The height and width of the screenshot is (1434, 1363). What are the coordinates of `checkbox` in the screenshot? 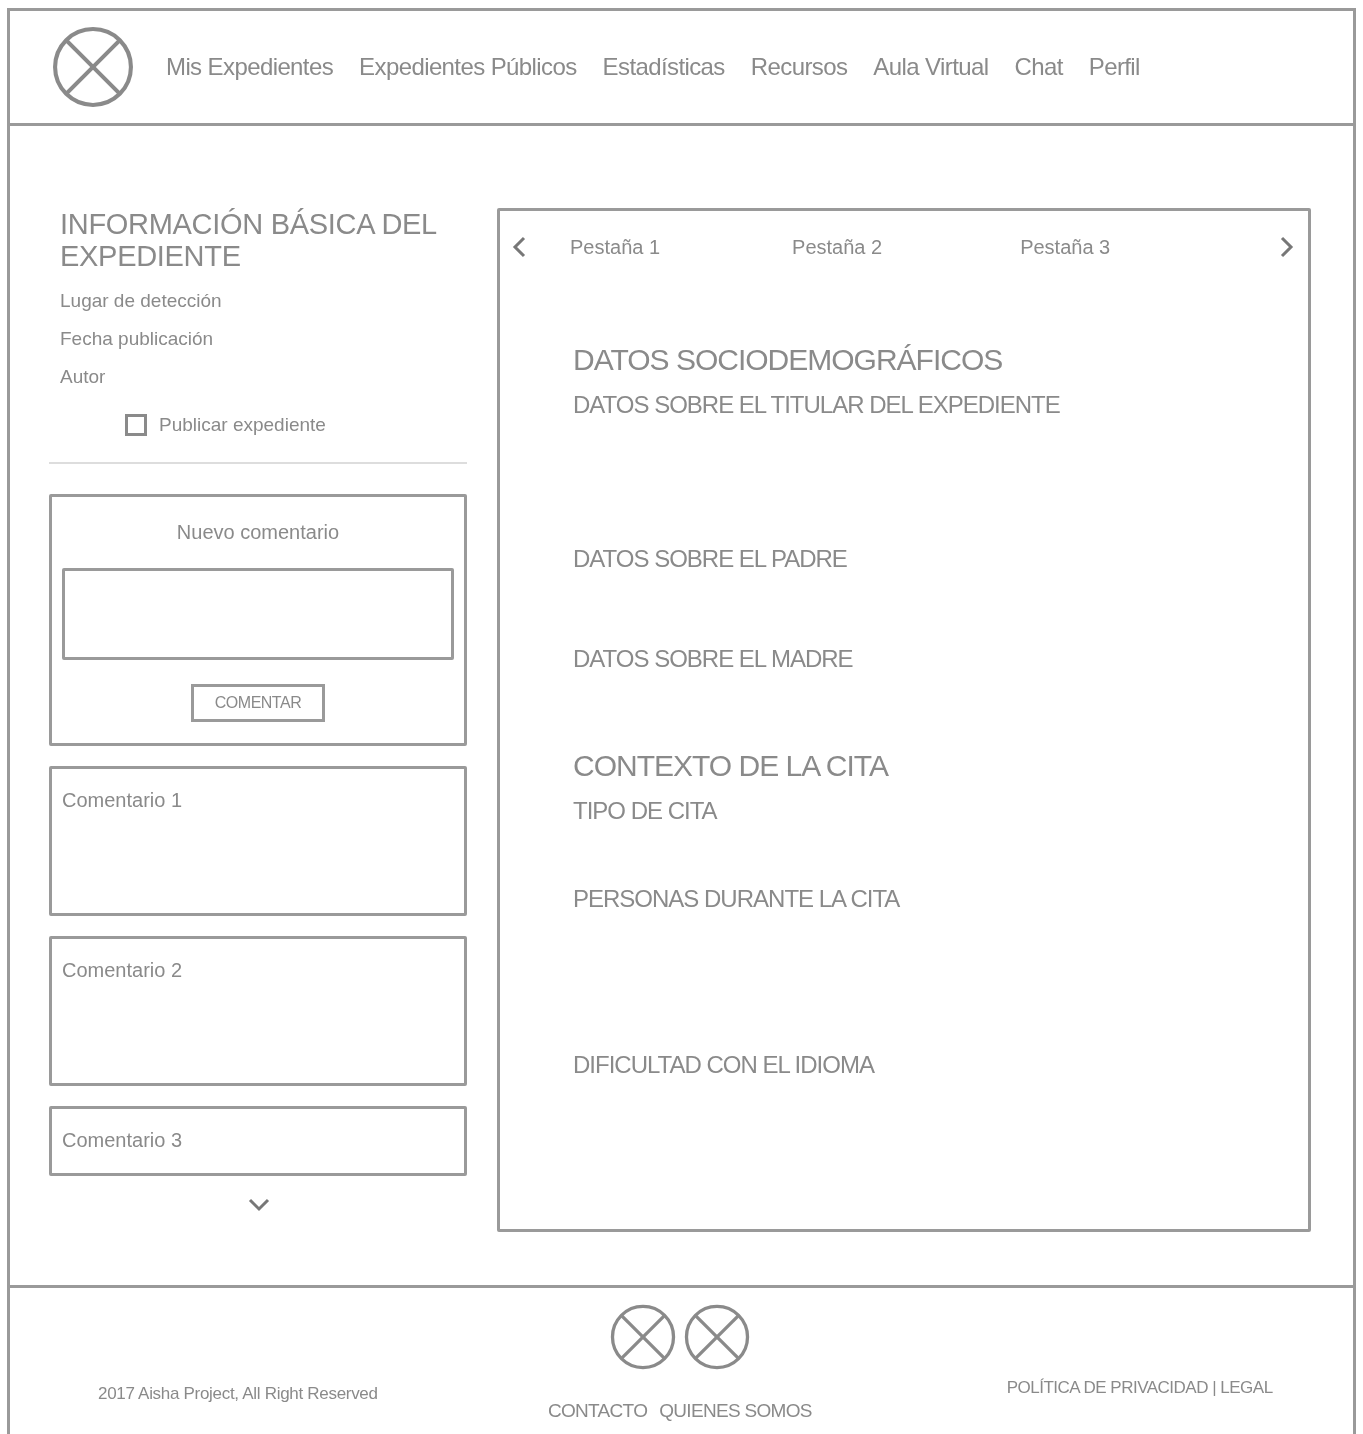 It's located at (136, 425).